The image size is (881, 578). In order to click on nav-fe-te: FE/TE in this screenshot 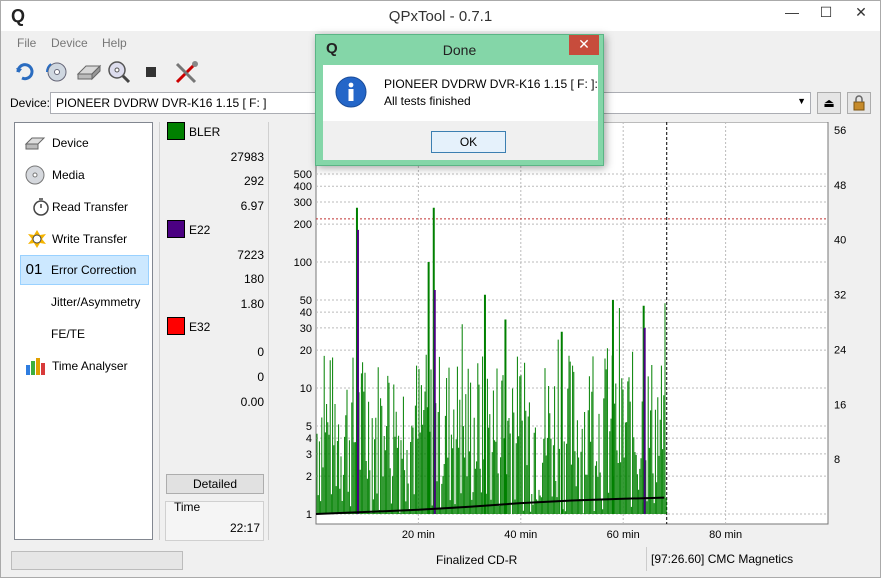, I will do `click(84, 334)`.